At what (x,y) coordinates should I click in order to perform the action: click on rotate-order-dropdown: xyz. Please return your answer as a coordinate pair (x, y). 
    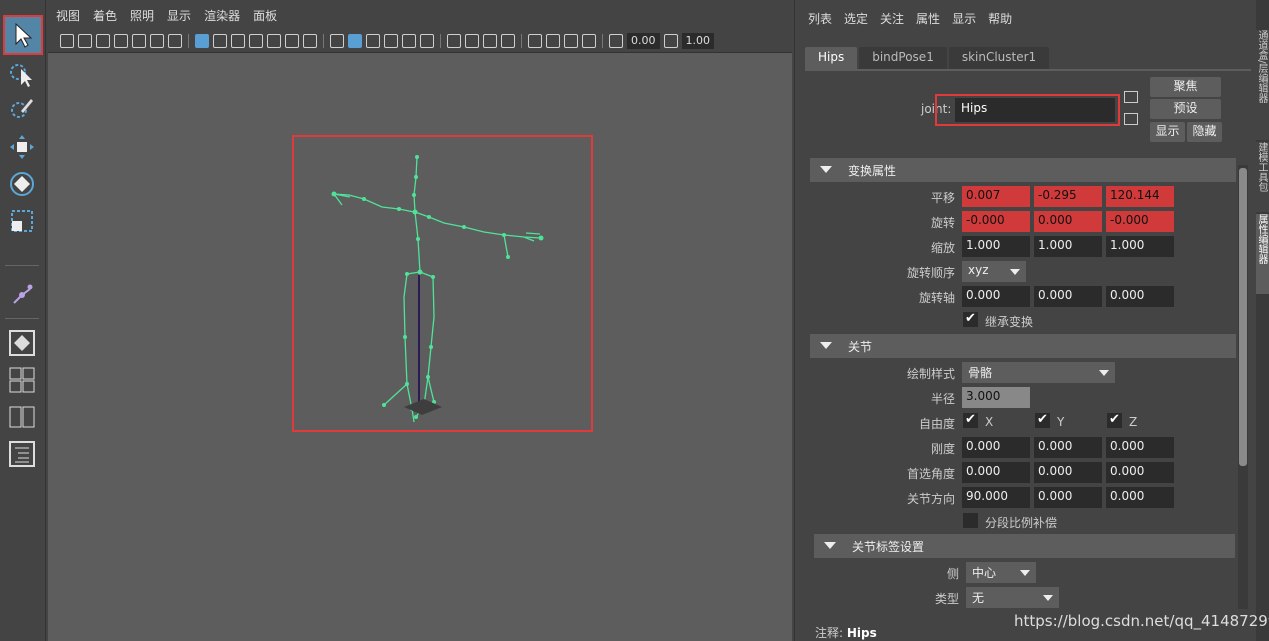
    Looking at the image, I should click on (994, 271).